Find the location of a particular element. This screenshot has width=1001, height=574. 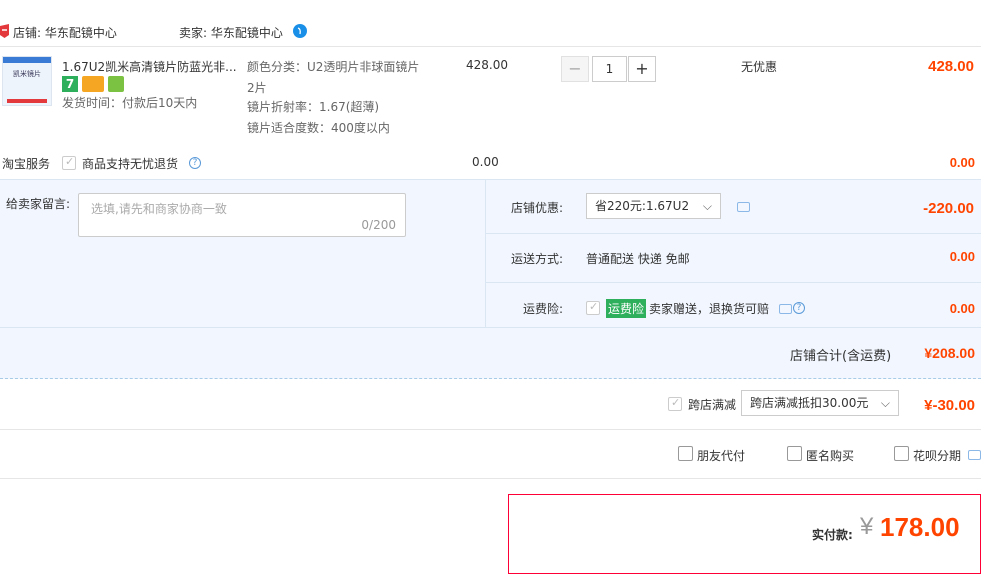

item-top-divider is located at coordinates (490, 46).